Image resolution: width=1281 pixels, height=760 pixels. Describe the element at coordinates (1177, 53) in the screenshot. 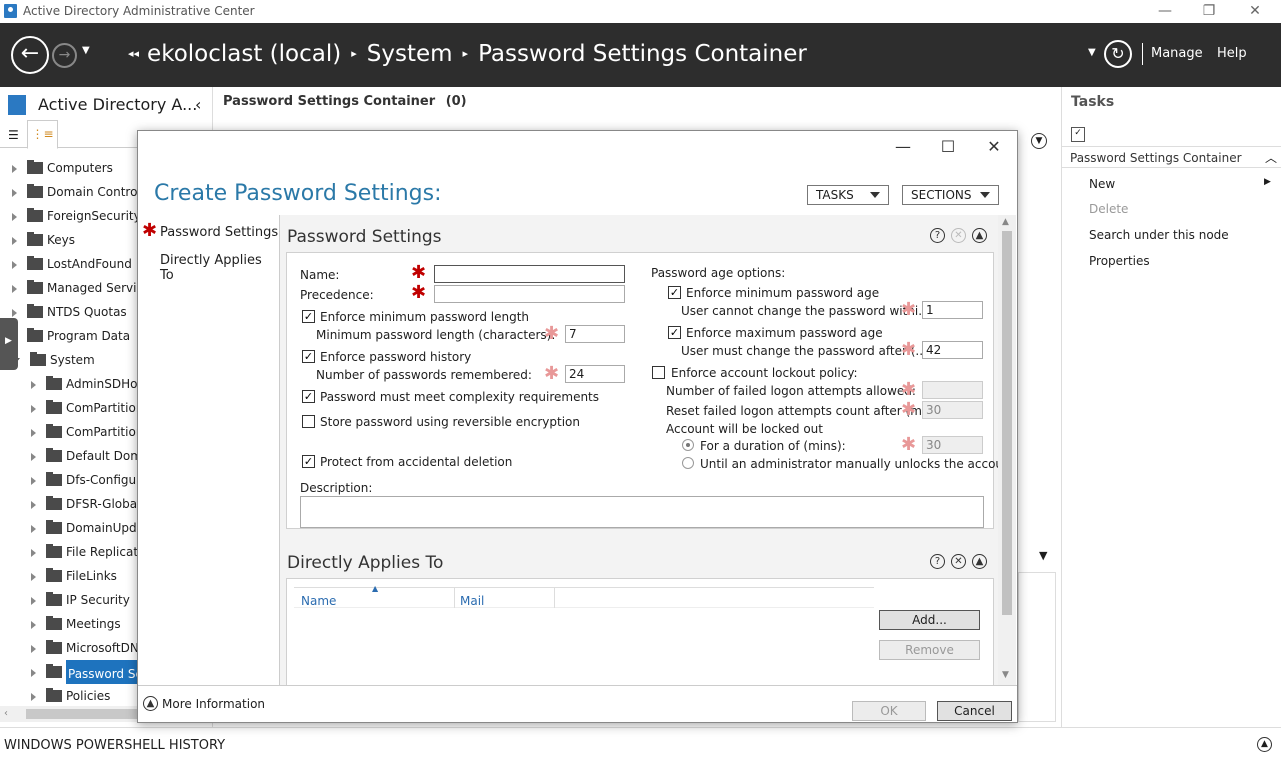

I see `manage-menu: Manage` at that location.